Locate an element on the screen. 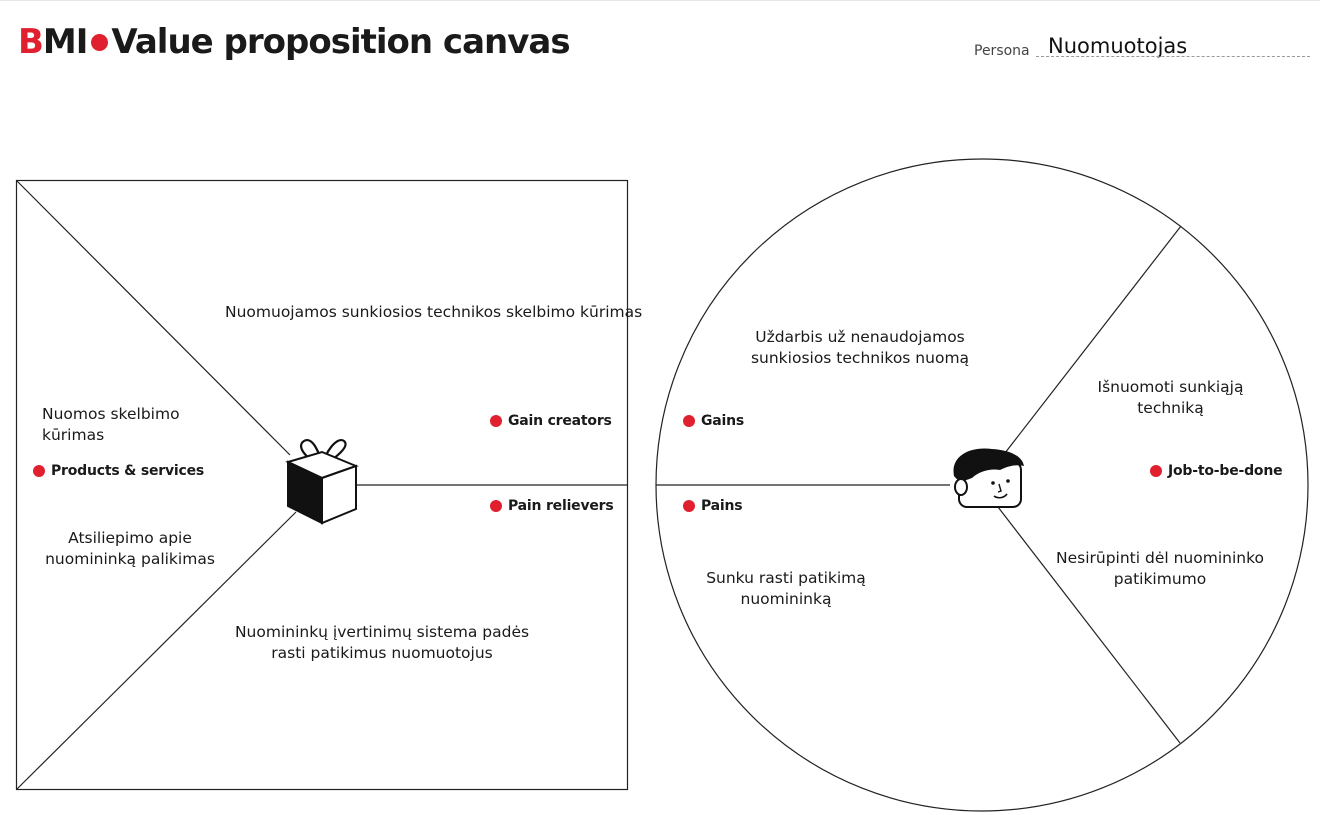 This screenshot has height=815, width=1320. gain-creators-tag: Gain creators is located at coordinates (551, 421).